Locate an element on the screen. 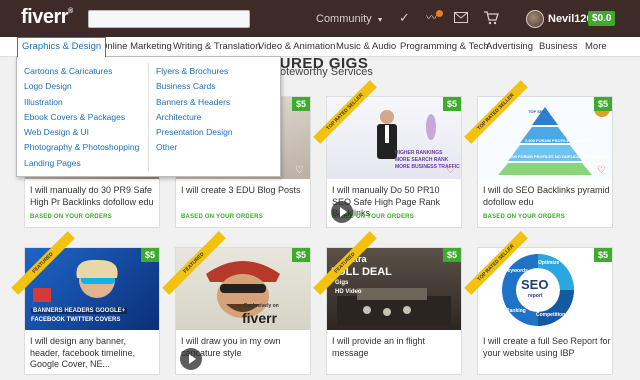  top-bar: fiverr® Community ▼ ✓ 〰 Nevil120 $0.0 is located at coordinates (320, 18).